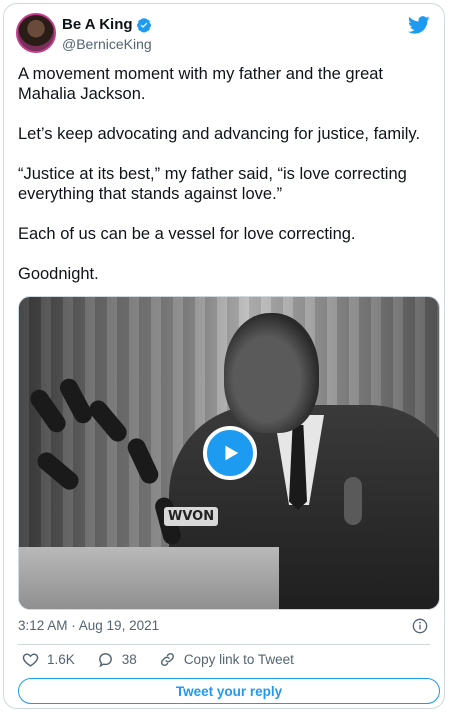 The height and width of the screenshot is (714, 450). What do you see at coordinates (143, 24) in the screenshot?
I see `verified-badge-icon` at bounding box center [143, 24].